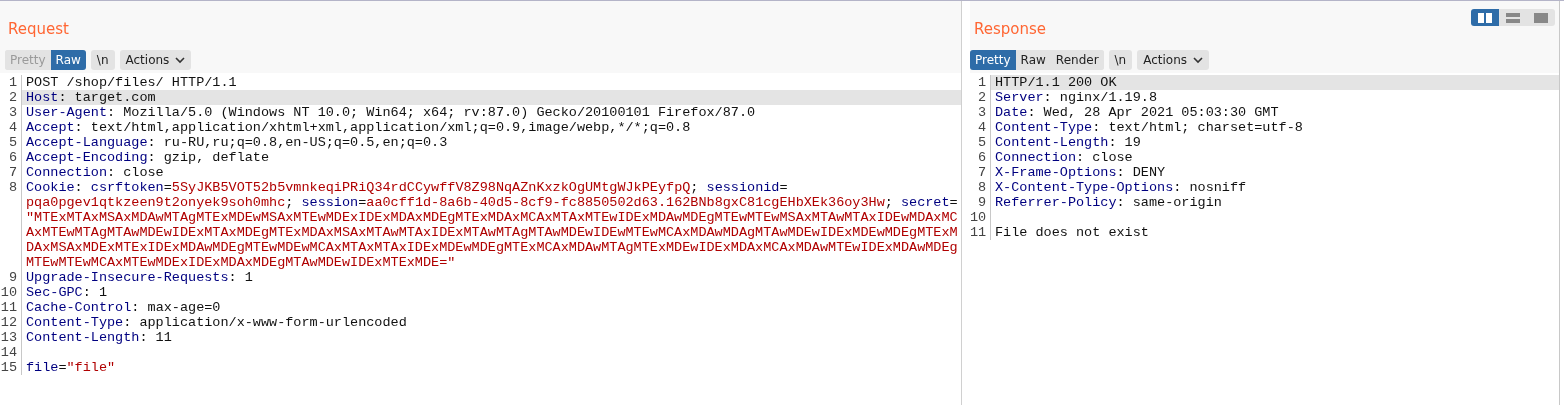 The height and width of the screenshot is (405, 1564). I want to click on code-line: file="file", so click(71, 367).